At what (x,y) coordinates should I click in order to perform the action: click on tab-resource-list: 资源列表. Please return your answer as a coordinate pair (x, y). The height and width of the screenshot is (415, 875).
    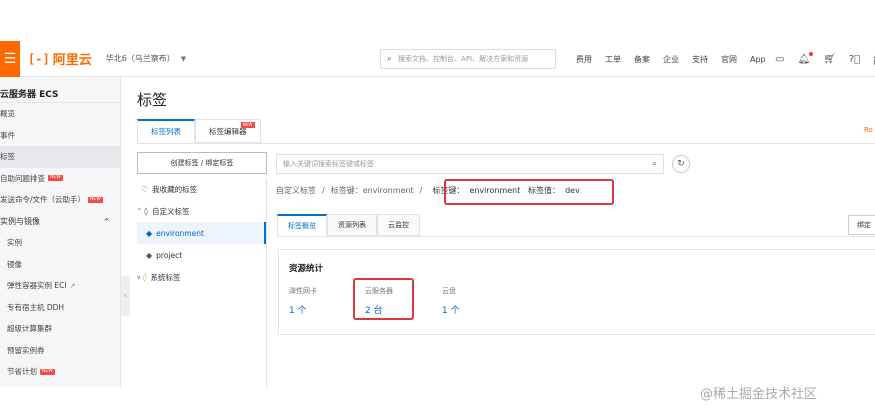
    Looking at the image, I should click on (352, 225).